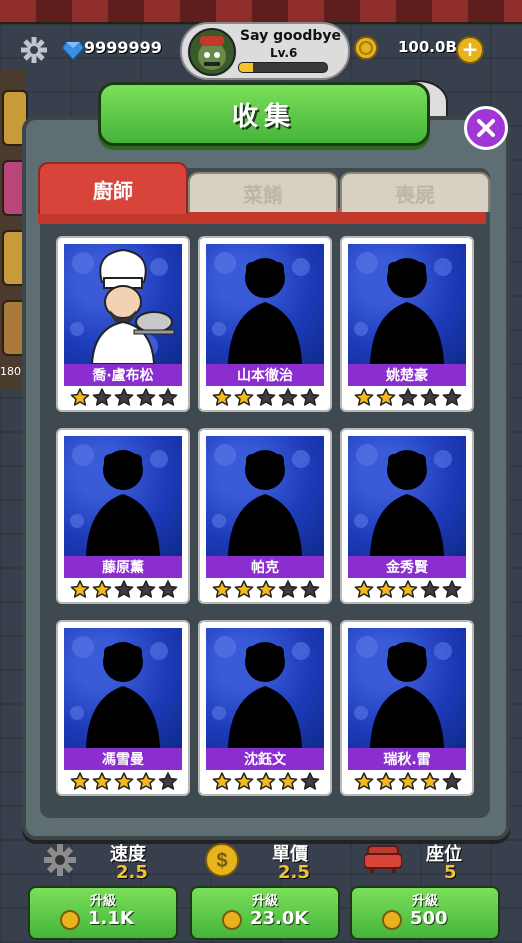 Image resolution: width=522 pixels, height=943 pixels. Describe the element at coordinates (407, 375) in the screenshot. I see `chef-name: 姚楚豪` at that location.